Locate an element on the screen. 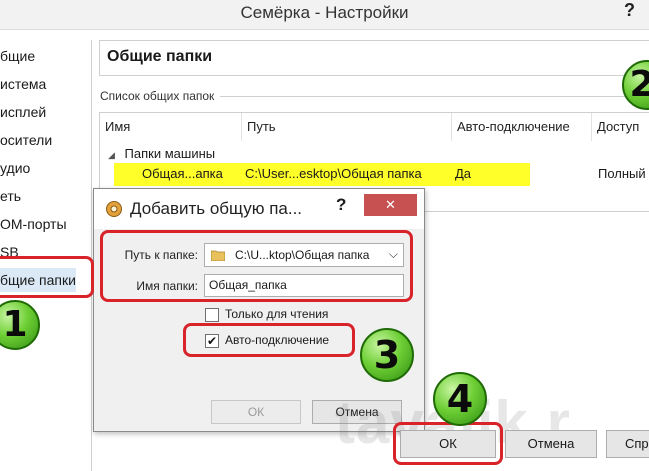  row-access: Полный is located at coordinates (622, 173).